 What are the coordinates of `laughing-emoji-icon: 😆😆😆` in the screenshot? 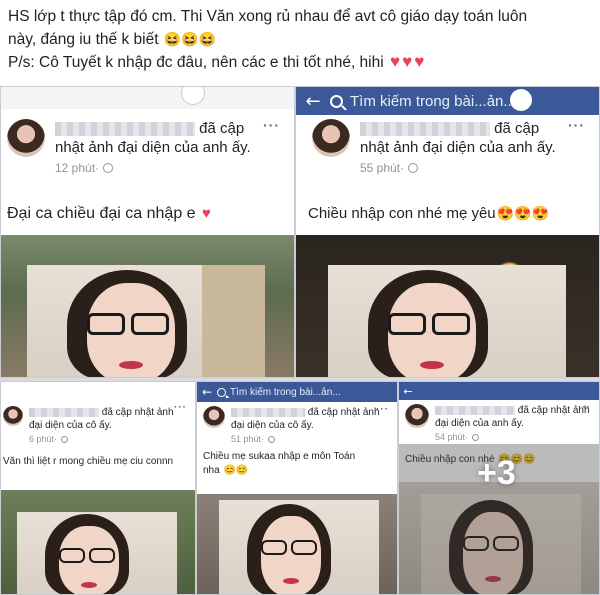 It's located at (190, 39).